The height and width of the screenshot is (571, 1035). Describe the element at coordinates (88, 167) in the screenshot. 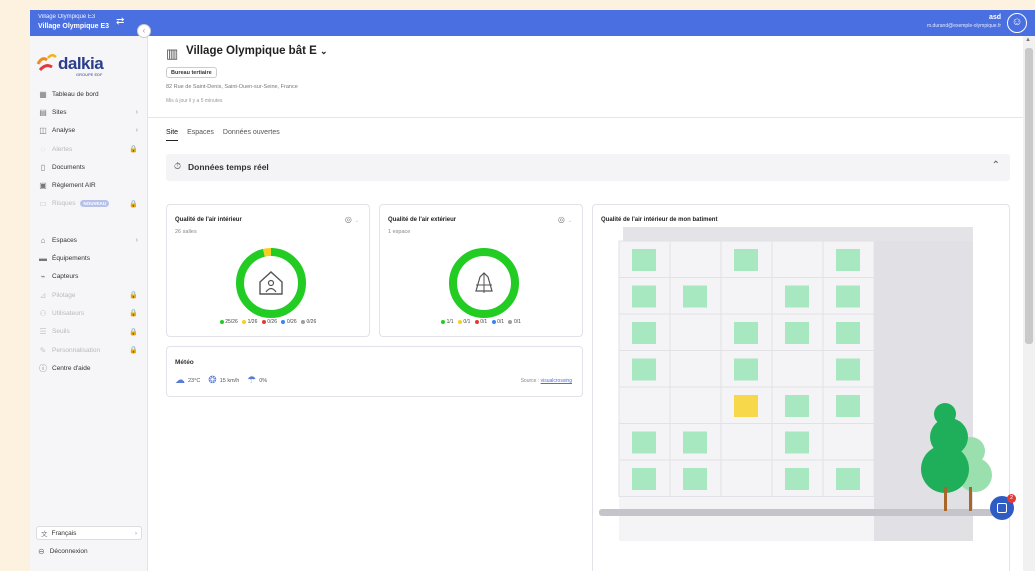

I see `sidebar-item-documents: ▯ Documents` at that location.